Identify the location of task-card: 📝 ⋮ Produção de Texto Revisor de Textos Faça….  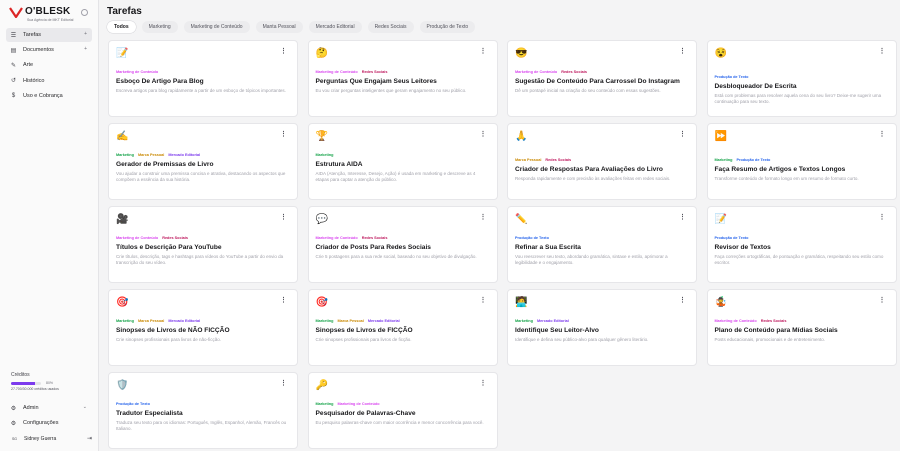
(801, 244).